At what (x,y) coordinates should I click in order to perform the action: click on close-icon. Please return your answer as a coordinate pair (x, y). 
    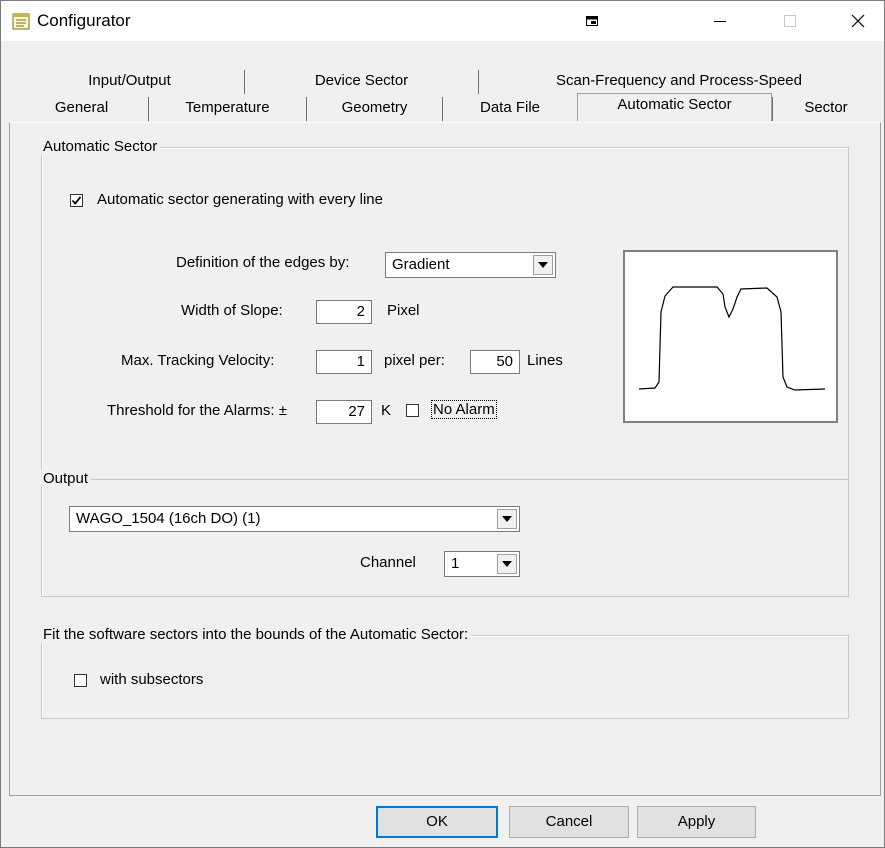
    Looking at the image, I should click on (858, 21).